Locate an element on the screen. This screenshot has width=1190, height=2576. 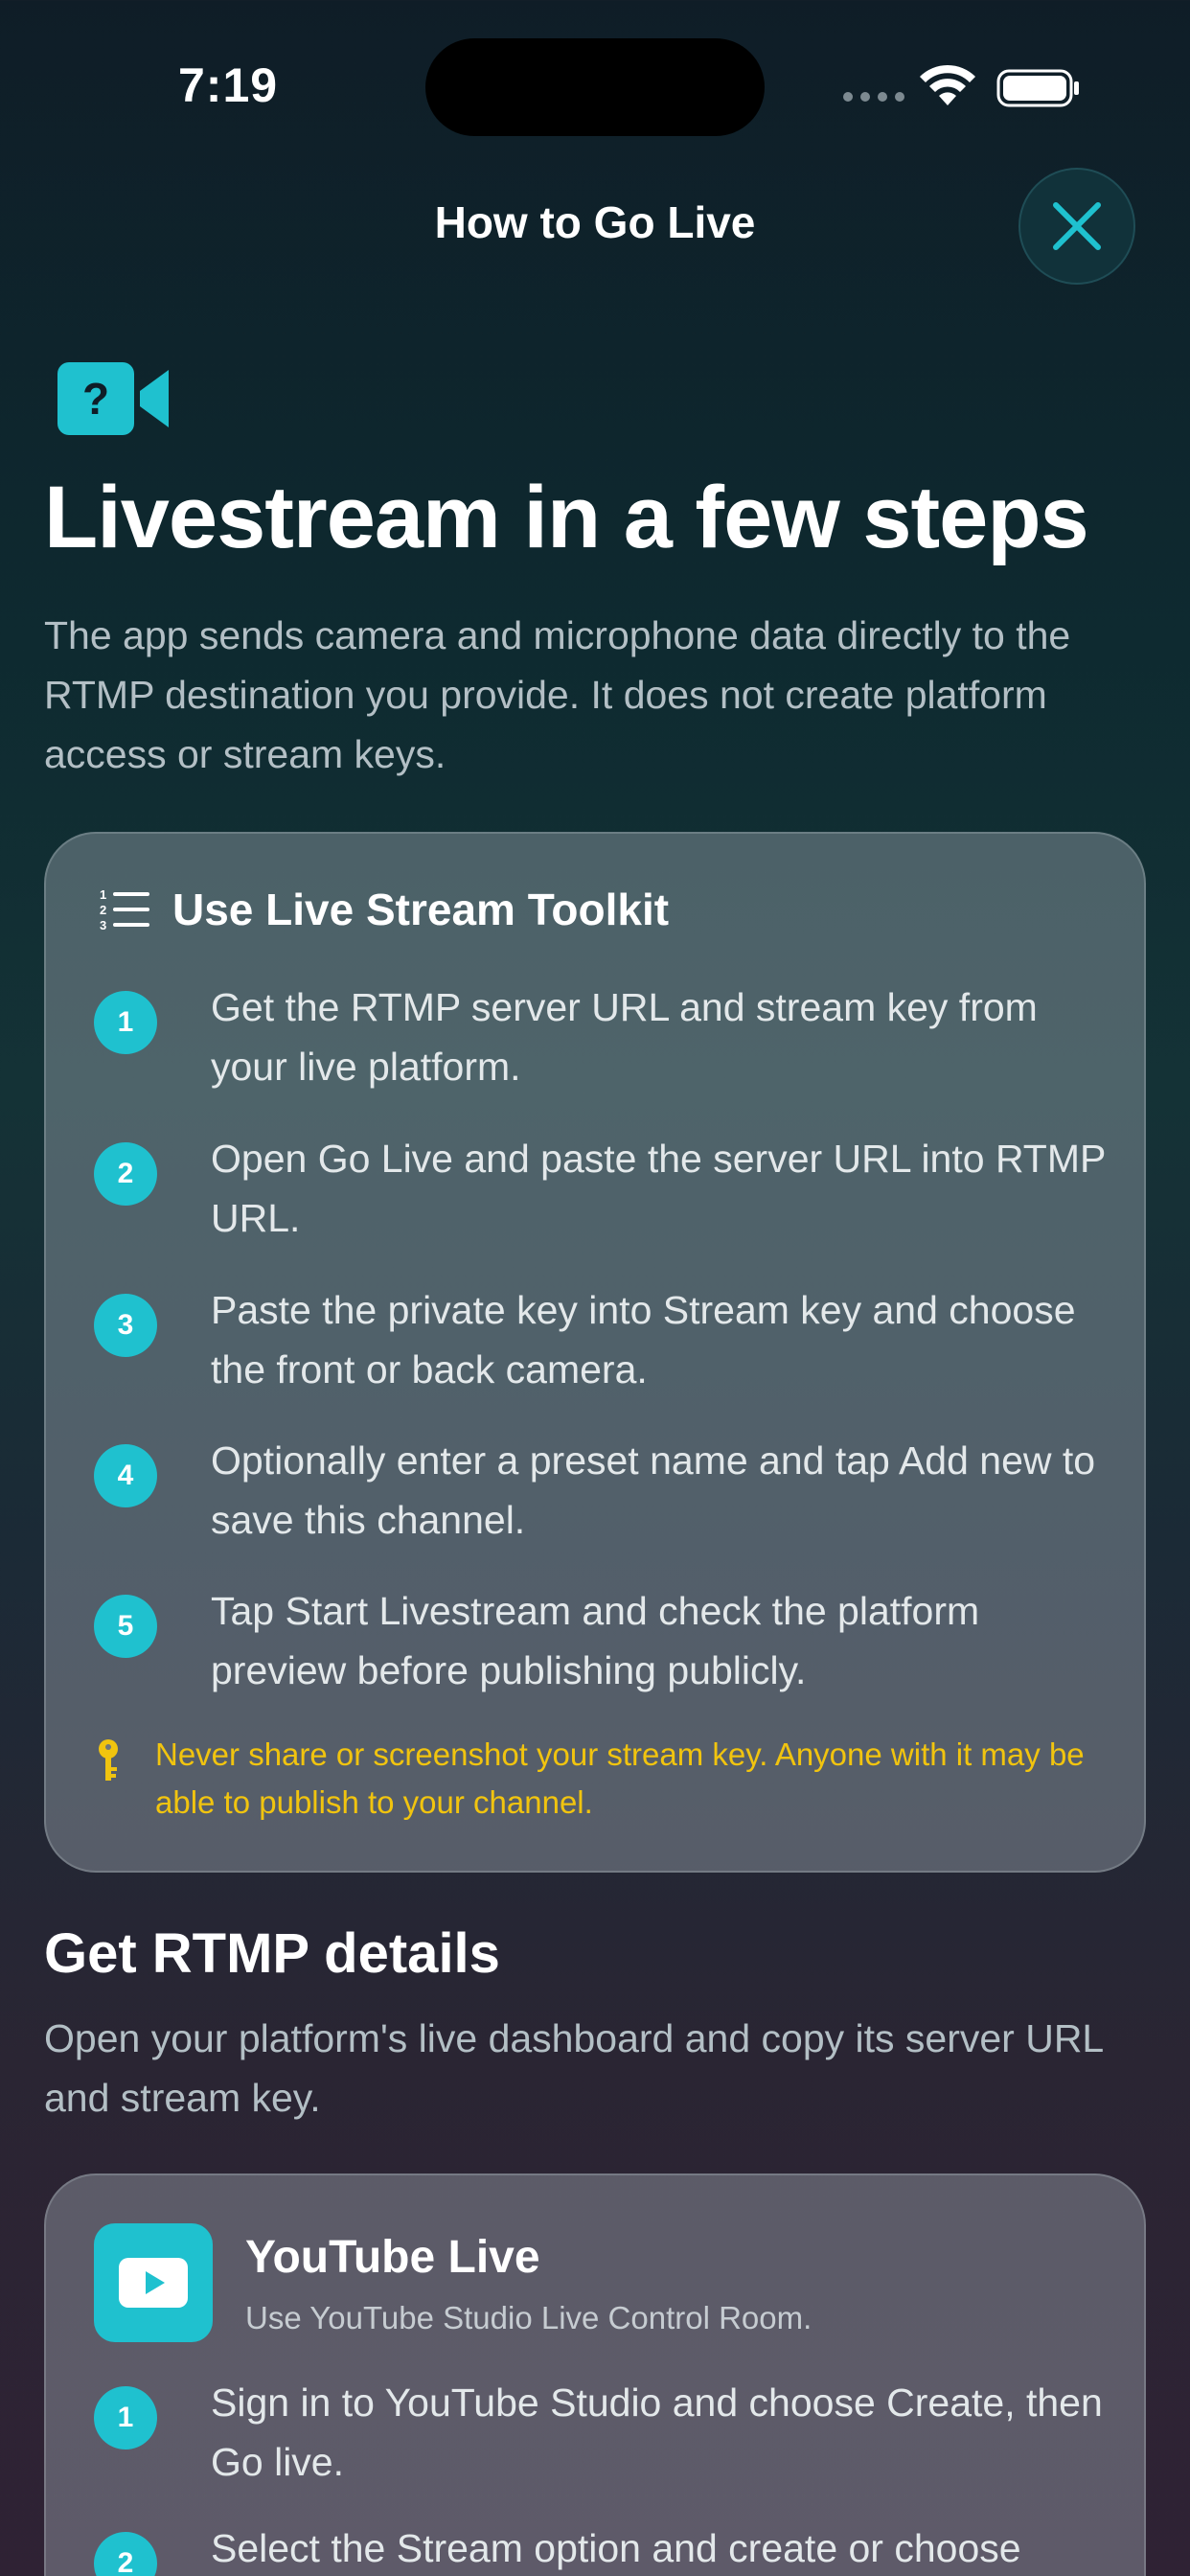
close-button is located at coordinates (1076, 226).